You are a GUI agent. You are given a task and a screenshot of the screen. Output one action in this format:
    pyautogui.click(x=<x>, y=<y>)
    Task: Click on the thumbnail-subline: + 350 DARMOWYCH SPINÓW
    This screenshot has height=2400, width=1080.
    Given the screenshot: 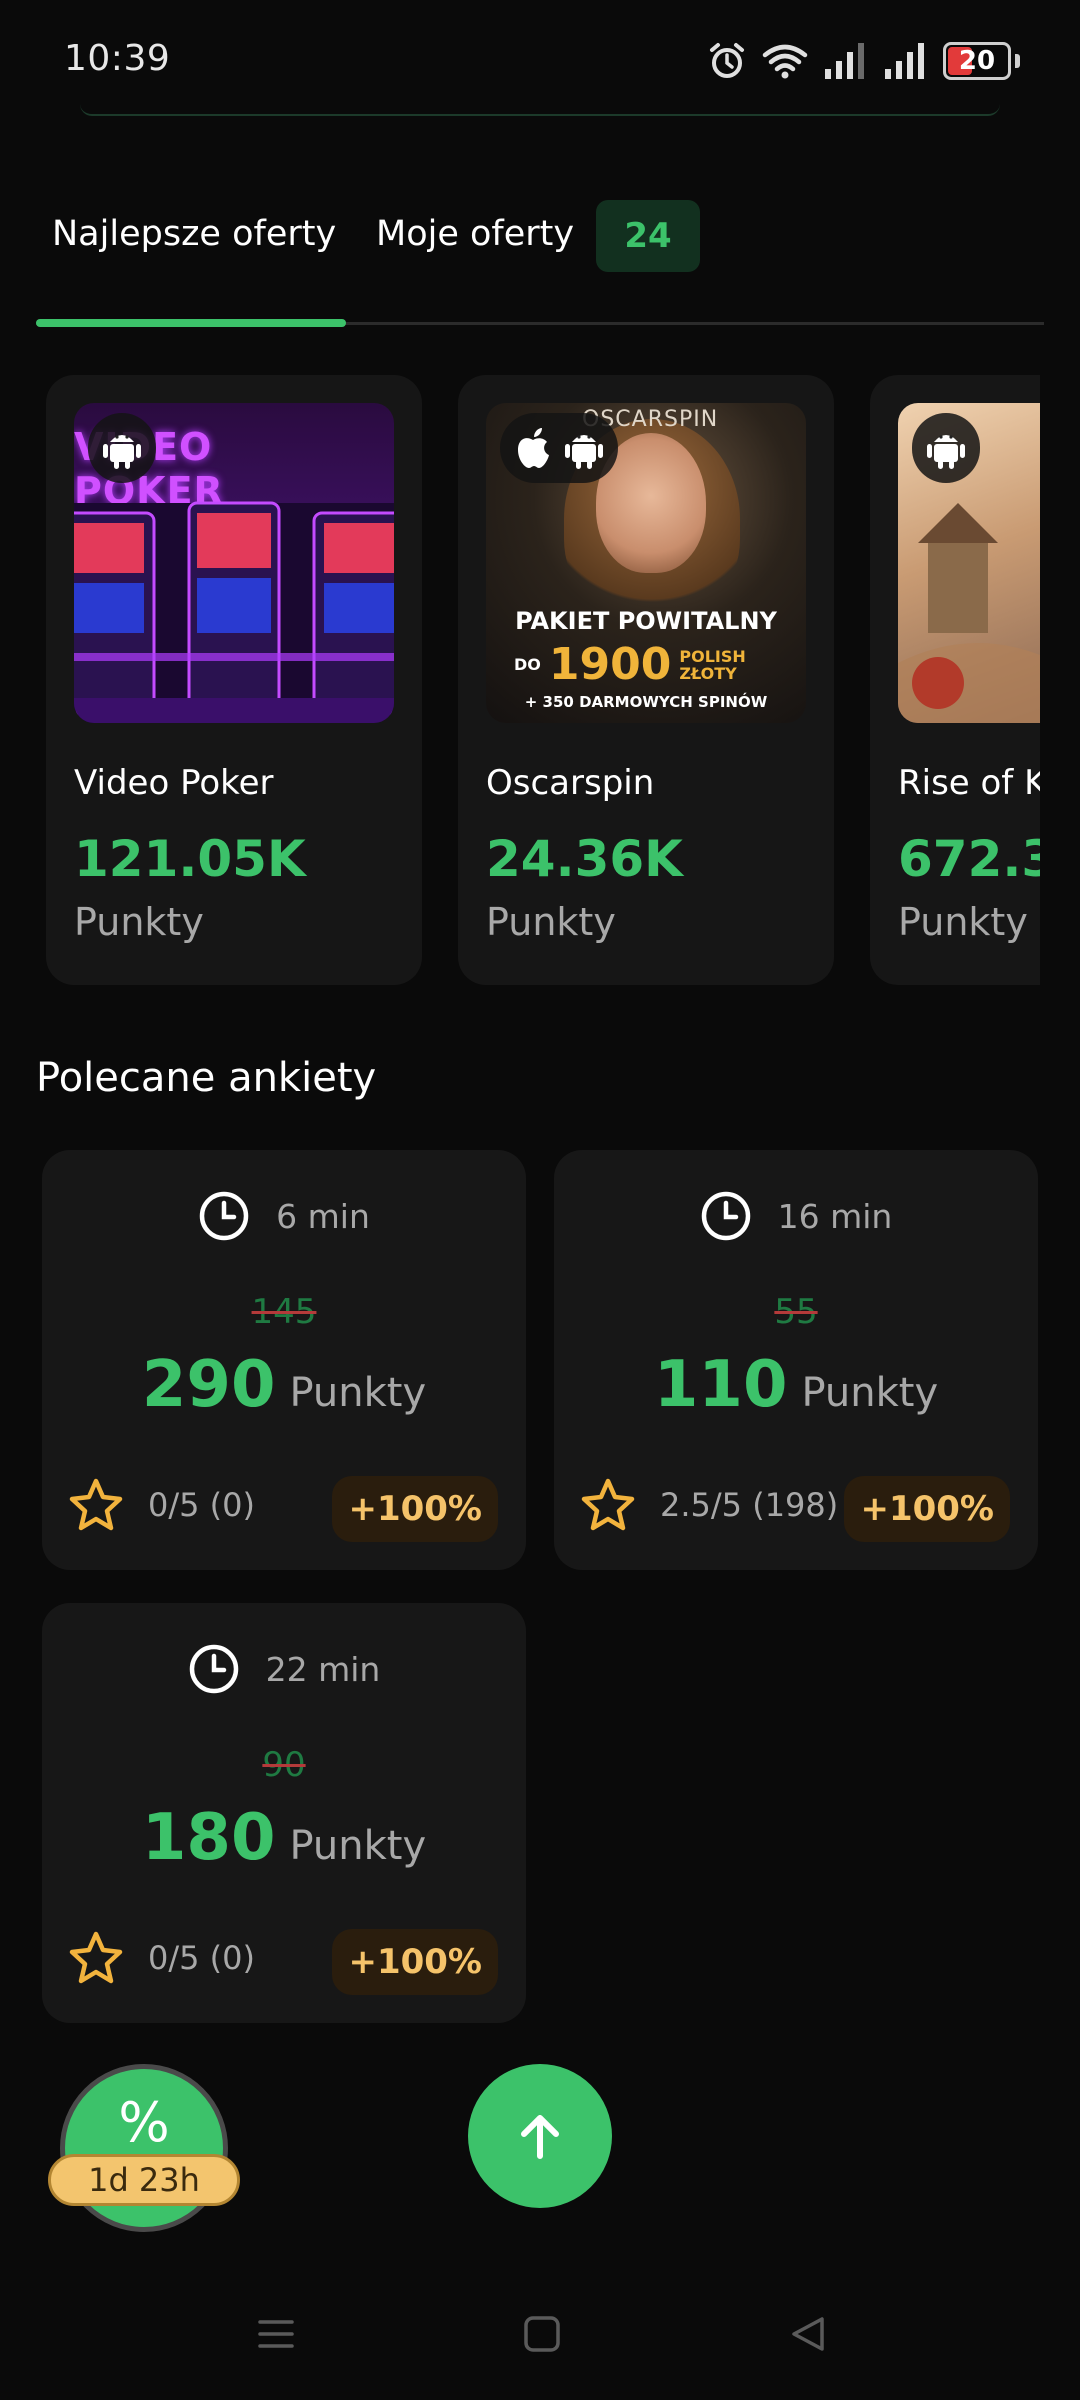 What is the action you would take?
    pyautogui.click(x=646, y=702)
    